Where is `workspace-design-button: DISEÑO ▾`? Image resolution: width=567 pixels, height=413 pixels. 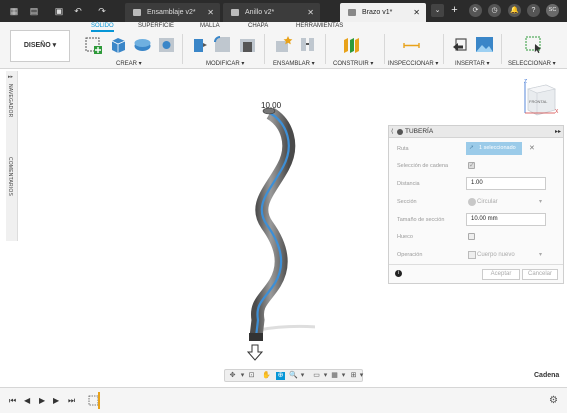
workspace-design-button: DISEÑO ▾ is located at coordinates (40, 46).